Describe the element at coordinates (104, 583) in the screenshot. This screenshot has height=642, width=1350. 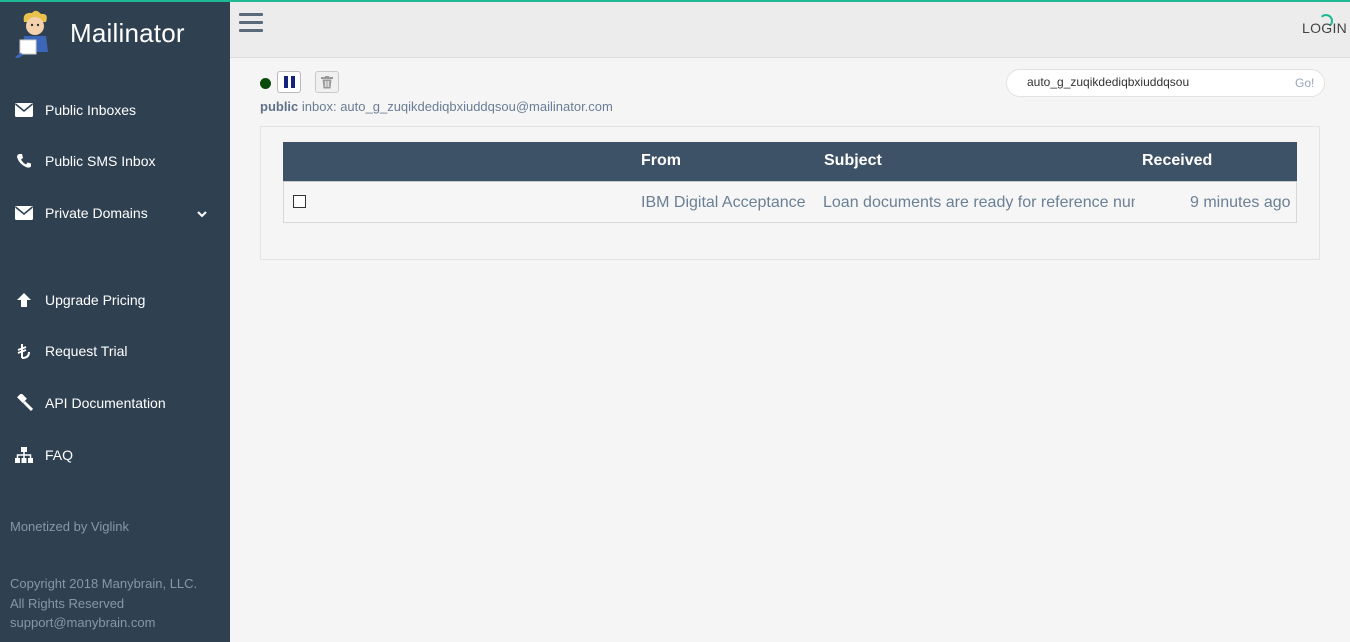
I see `copyright-text: Copyright 2018 Manybrain, LLC.` at that location.